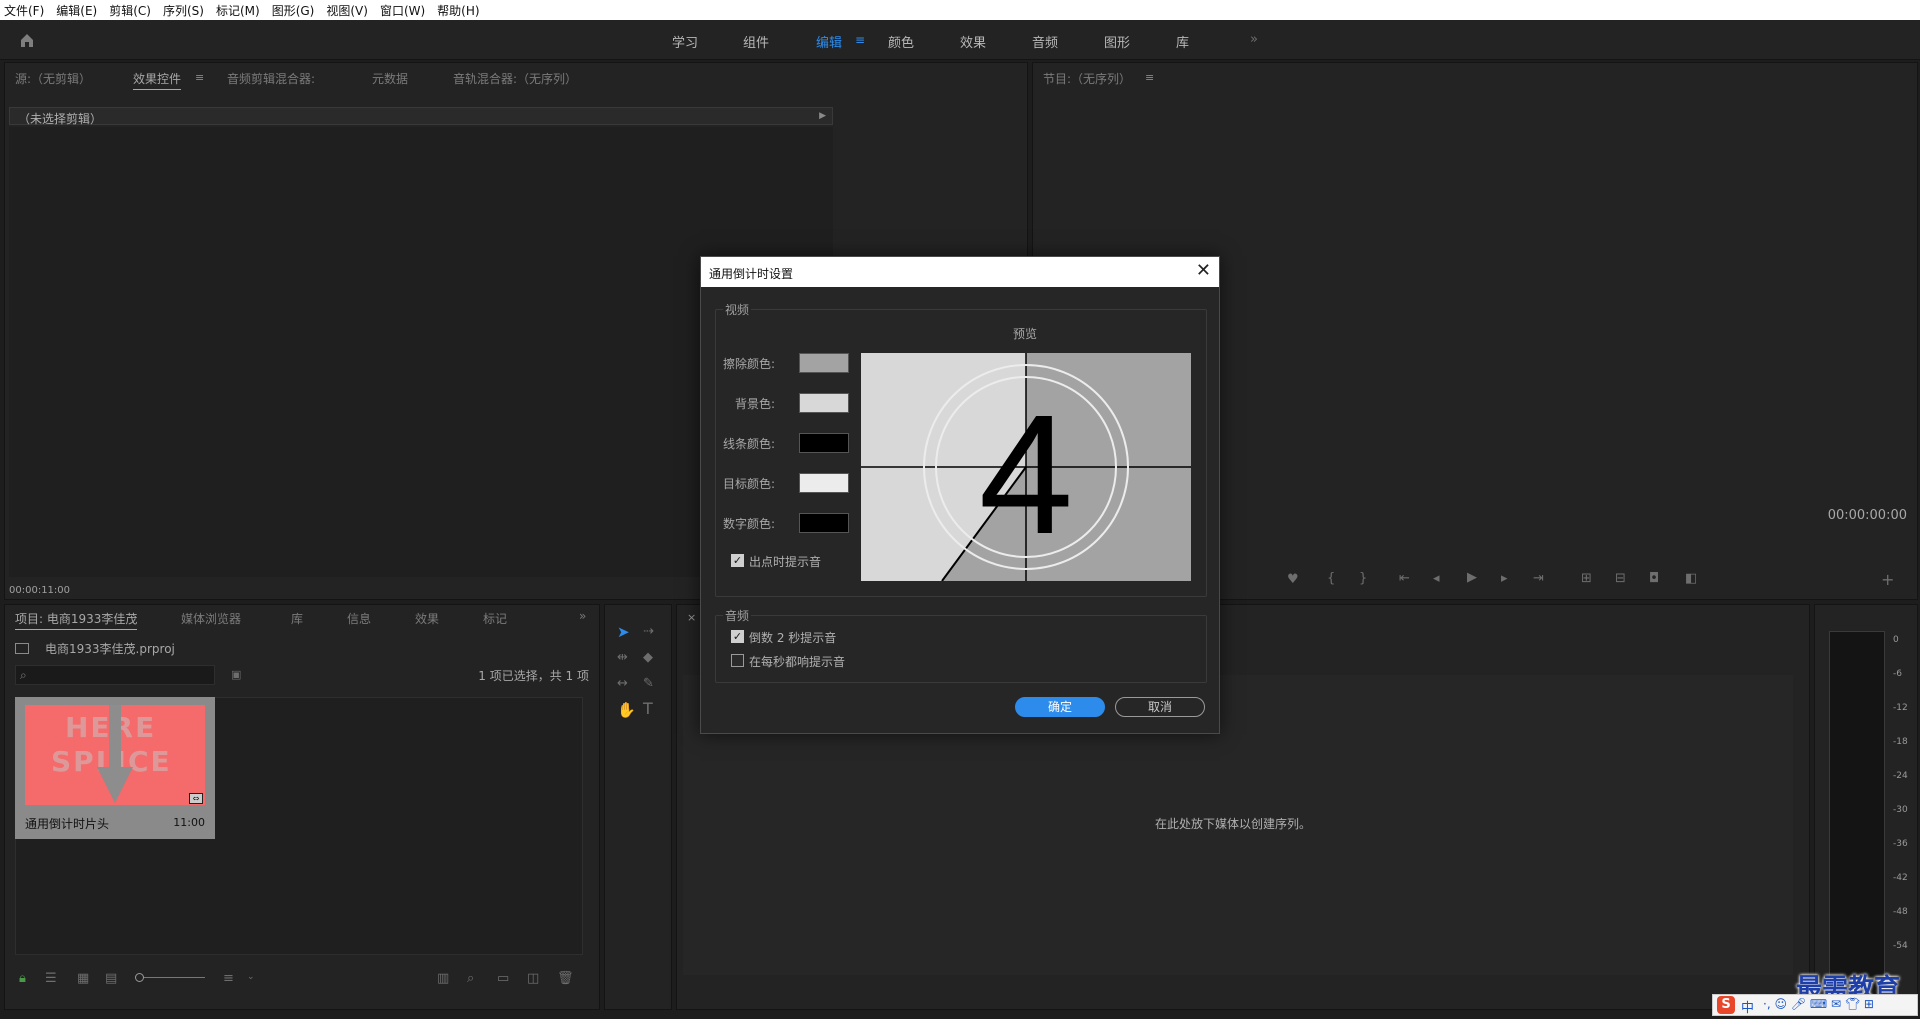 This screenshot has height=1019, width=1920. What do you see at coordinates (515, 78) in the screenshot?
I see `tab-audio-track-mixer: 音轨混合器:（无序列）` at bounding box center [515, 78].